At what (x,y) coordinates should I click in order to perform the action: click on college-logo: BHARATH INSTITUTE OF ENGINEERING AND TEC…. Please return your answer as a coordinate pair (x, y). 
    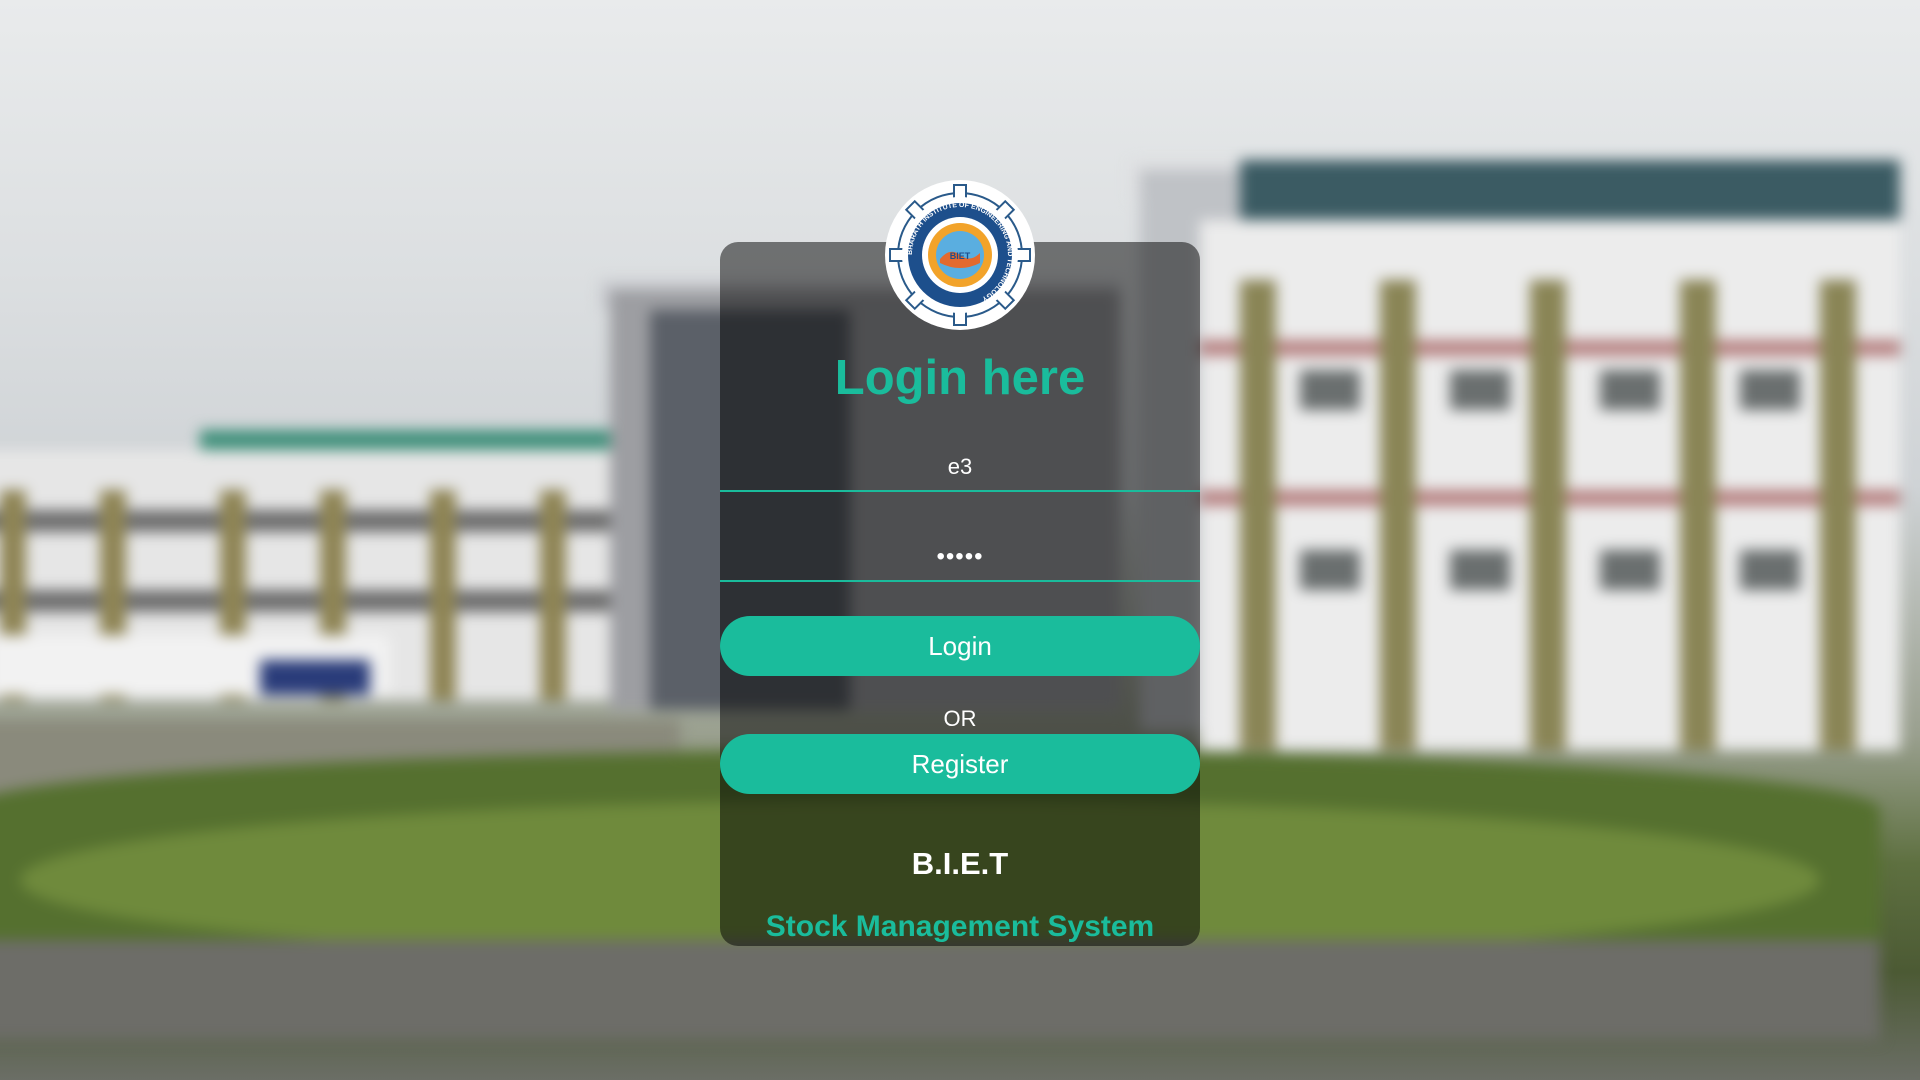
    Looking at the image, I should click on (960, 255).